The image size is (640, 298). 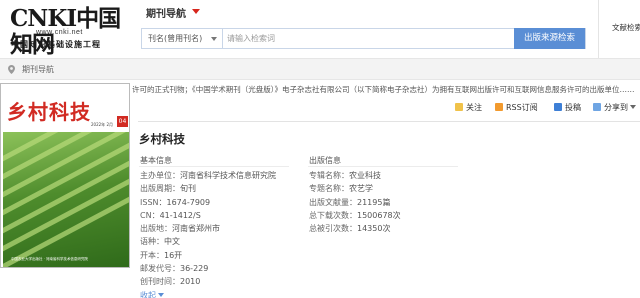 I want to click on info-row: 出版地：河南省郑州市, so click(x=180, y=229).